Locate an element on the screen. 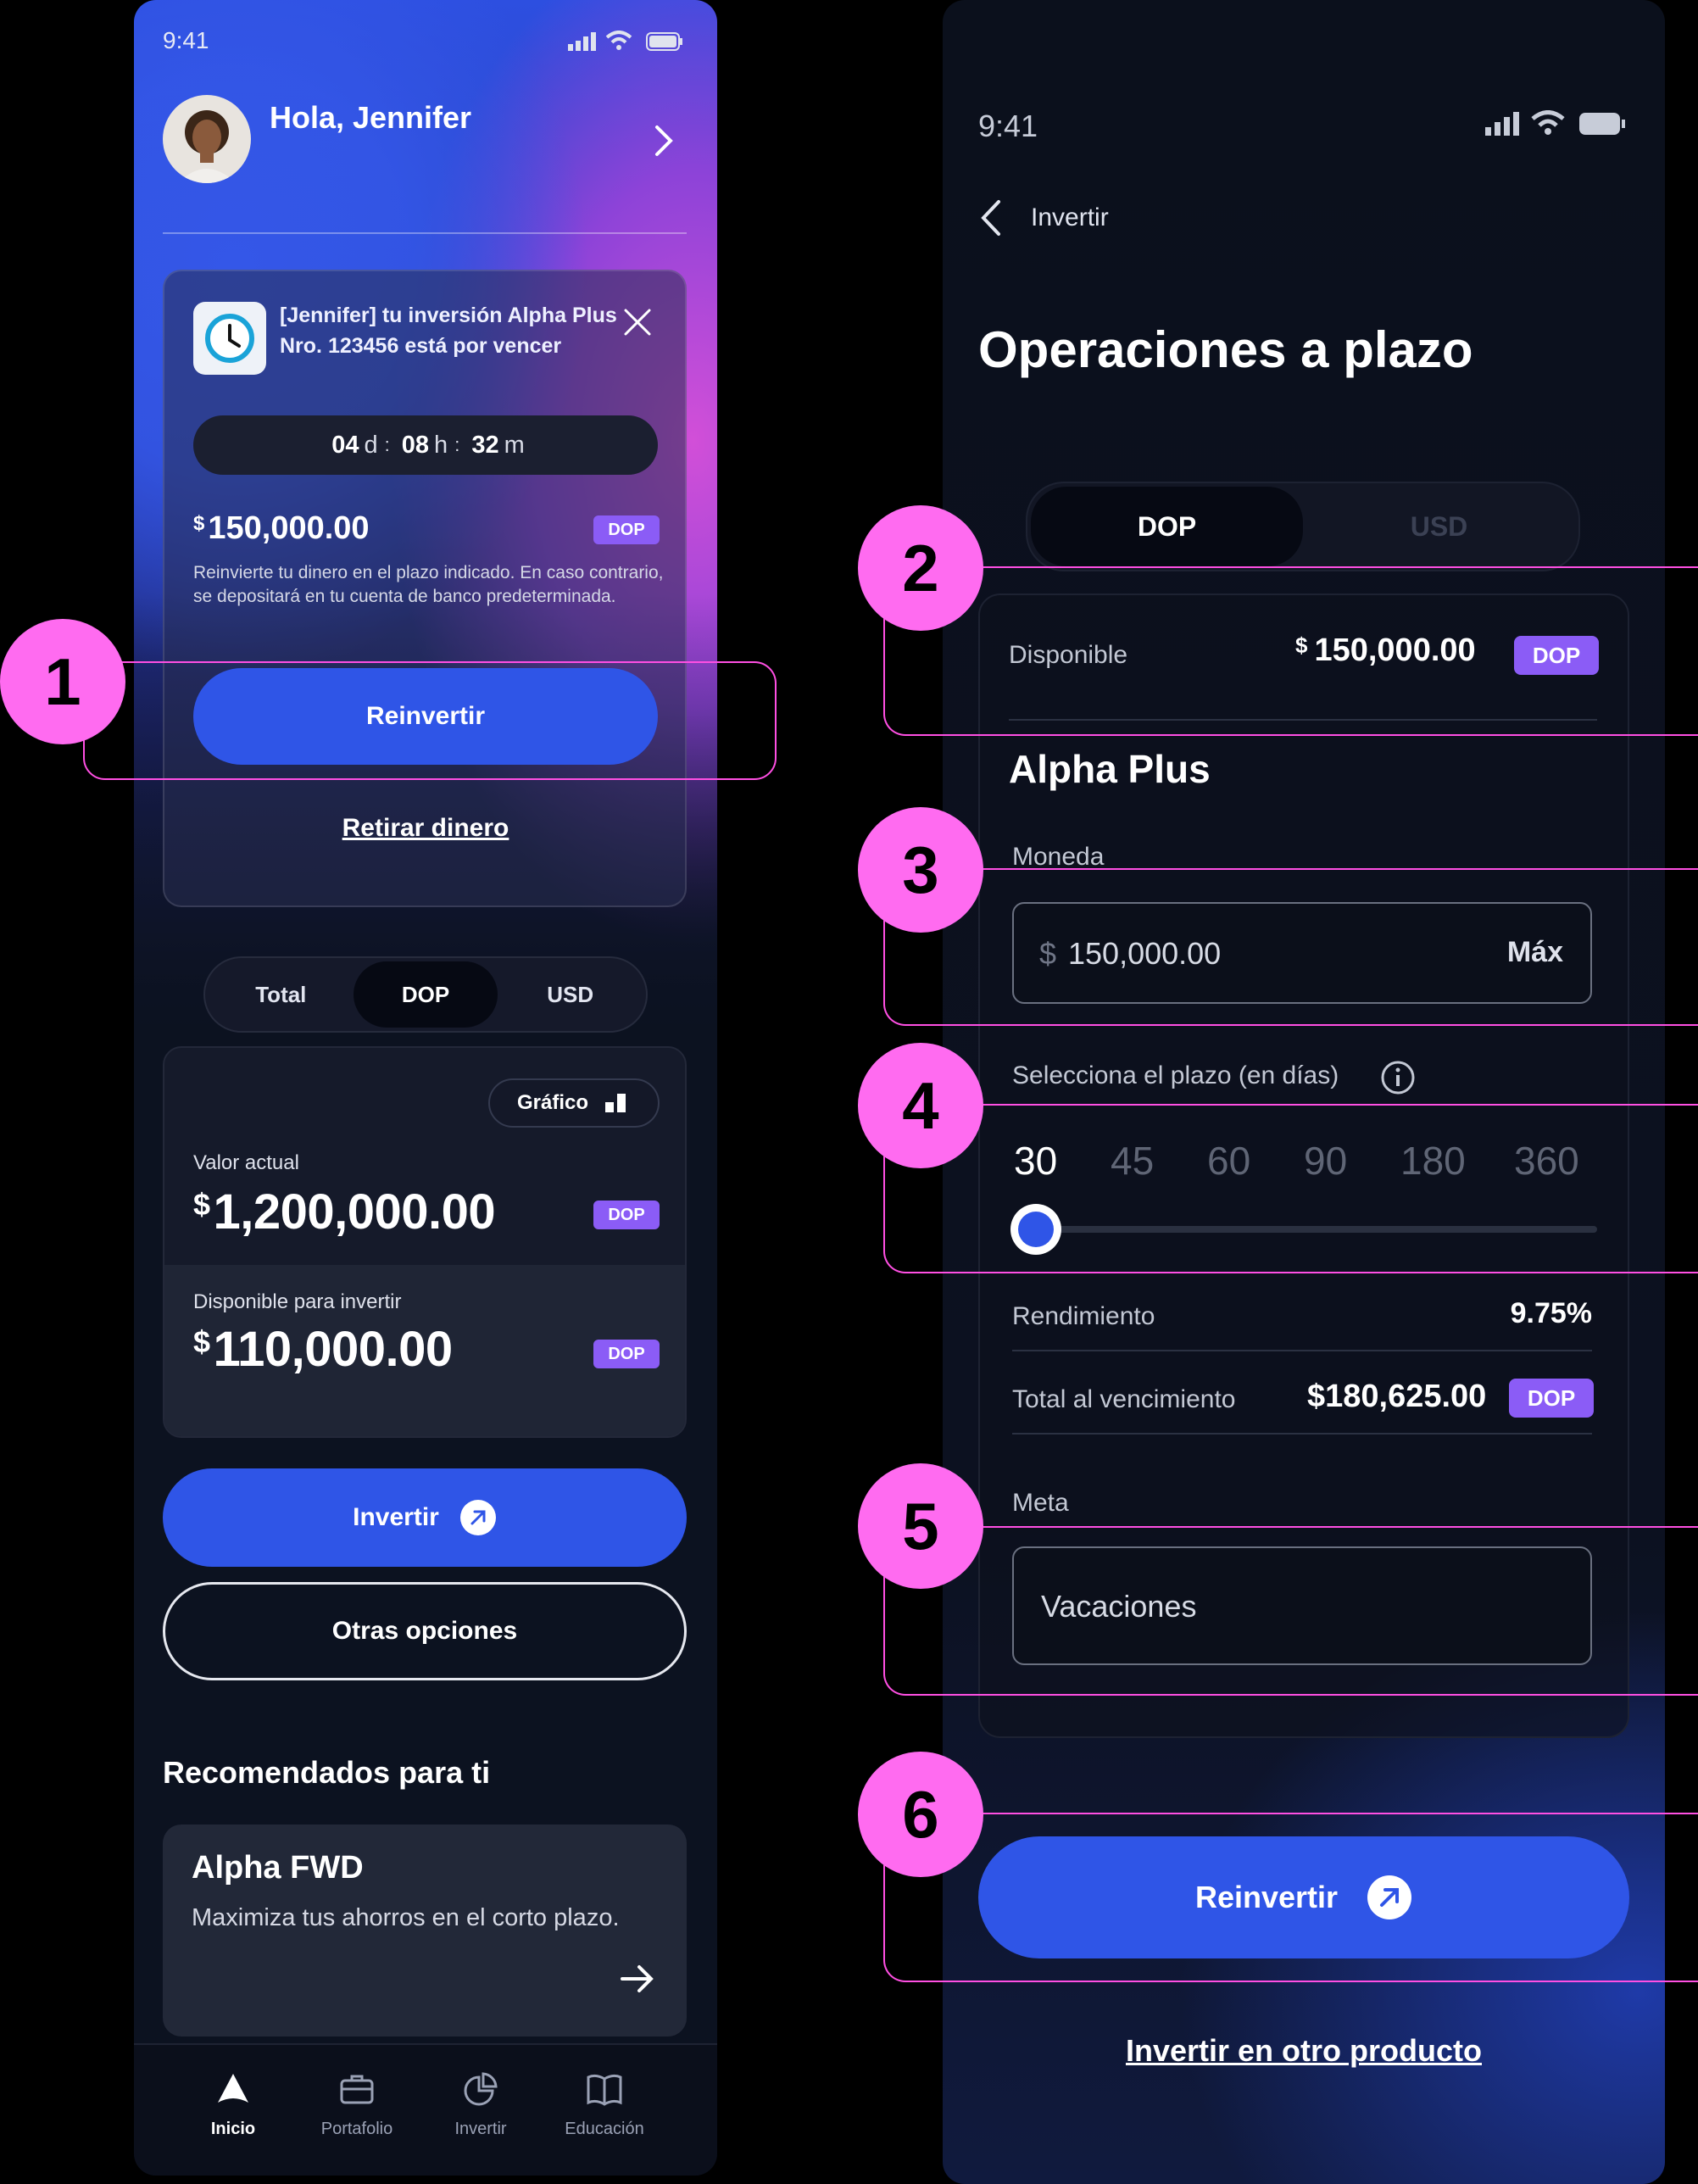 Image resolution: width=1698 pixels, height=2184 pixels. bottom-tab-bar: Inicio Portafolio Invertir Educación is located at coordinates (425, 2109).